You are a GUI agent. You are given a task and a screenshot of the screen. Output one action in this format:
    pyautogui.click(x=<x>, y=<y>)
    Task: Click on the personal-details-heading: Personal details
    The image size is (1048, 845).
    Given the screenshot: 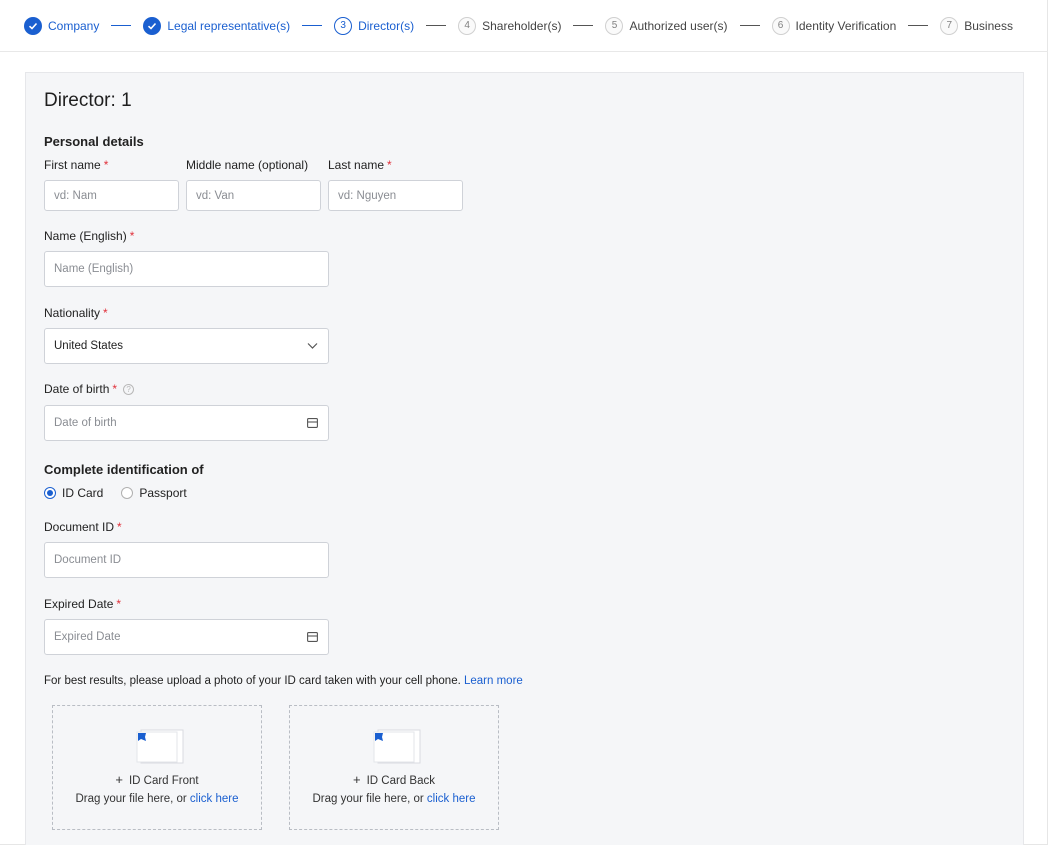 What is the action you would take?
    pyautogui.click(x=94, y=141)
    